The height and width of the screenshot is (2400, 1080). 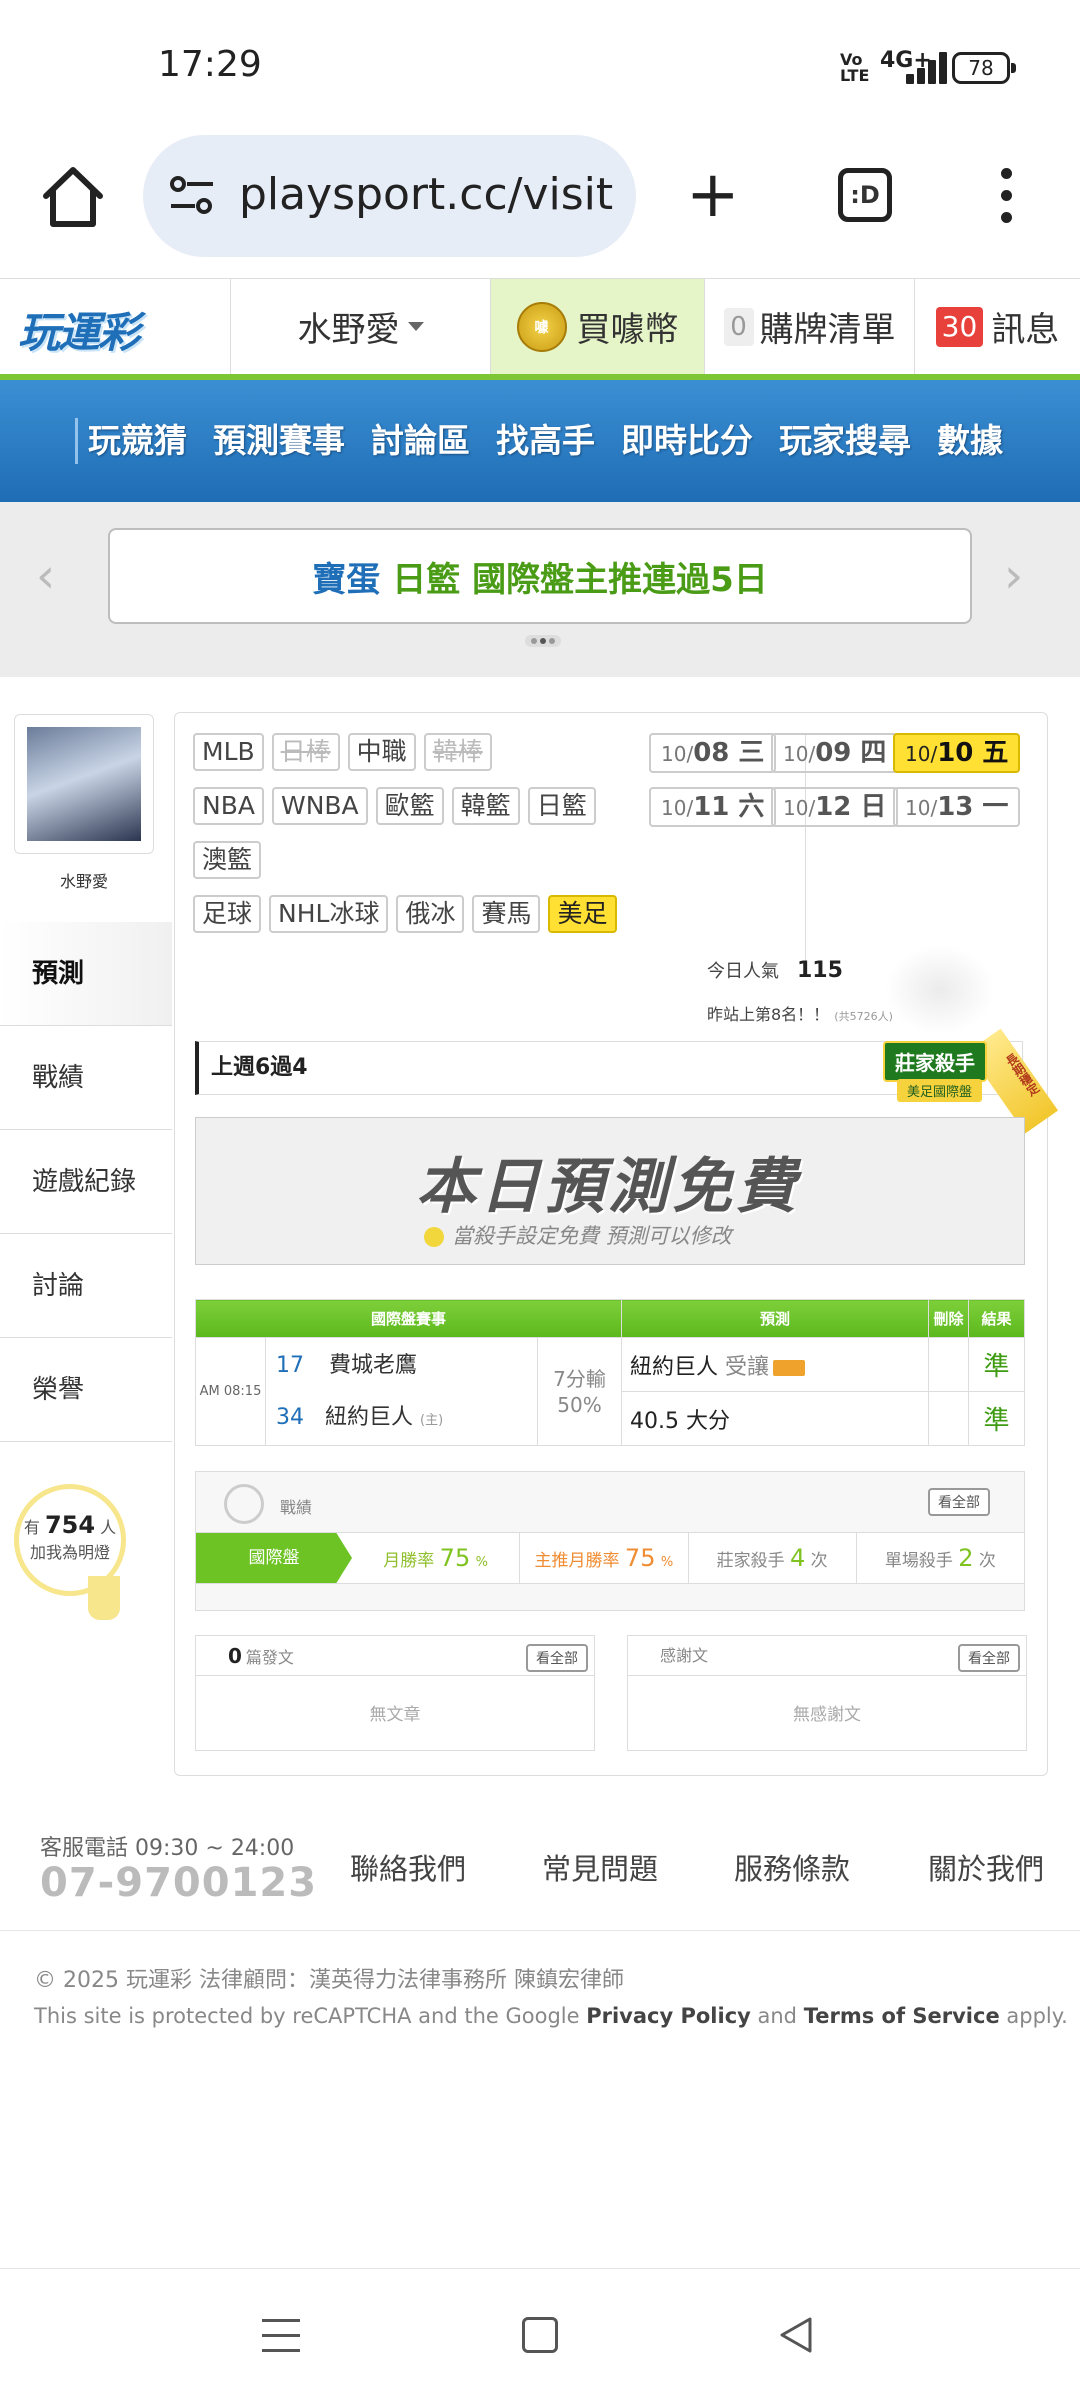 What do you see at coordinates (582, 914) in the screenshot?
I see `league-tag-selected: 美足` at bounding box center [582, 914].